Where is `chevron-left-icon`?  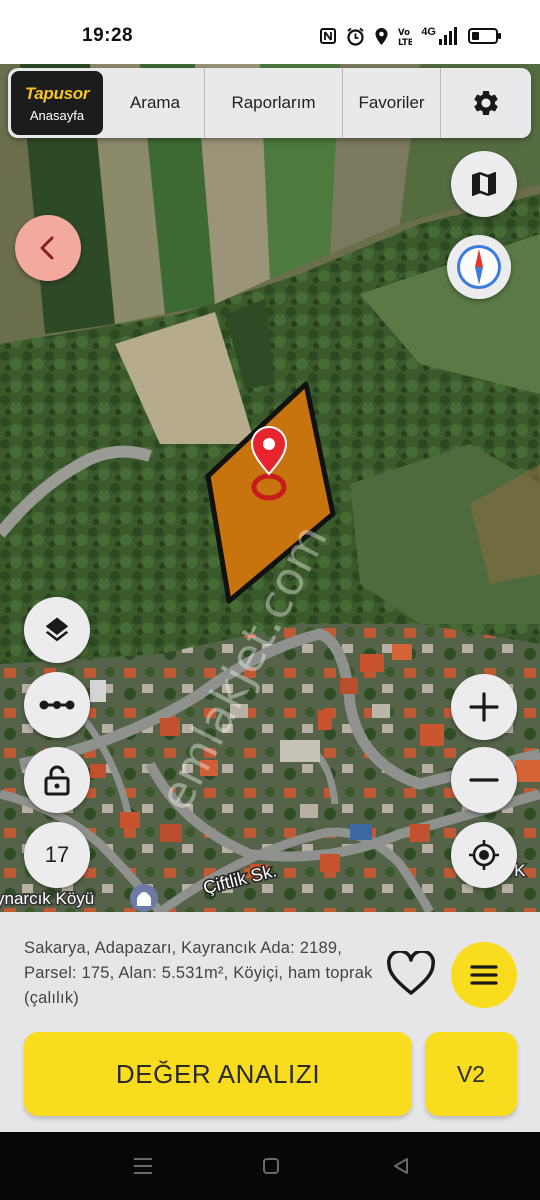
chevron-left-icon is located at coordinates (47, 248).